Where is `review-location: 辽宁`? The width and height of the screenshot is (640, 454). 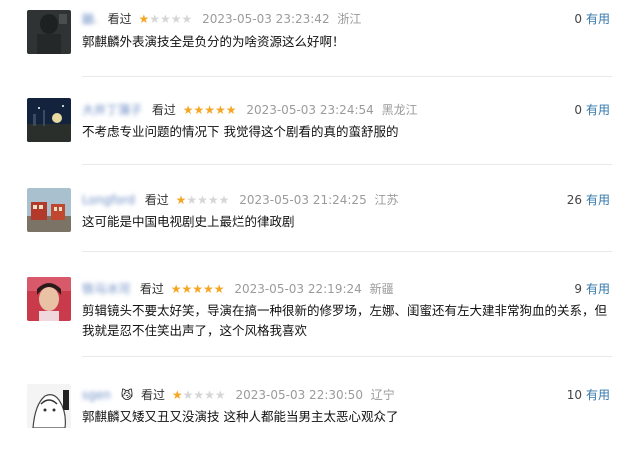 review-location: 辽宁 is located at coordinates (382, 395).